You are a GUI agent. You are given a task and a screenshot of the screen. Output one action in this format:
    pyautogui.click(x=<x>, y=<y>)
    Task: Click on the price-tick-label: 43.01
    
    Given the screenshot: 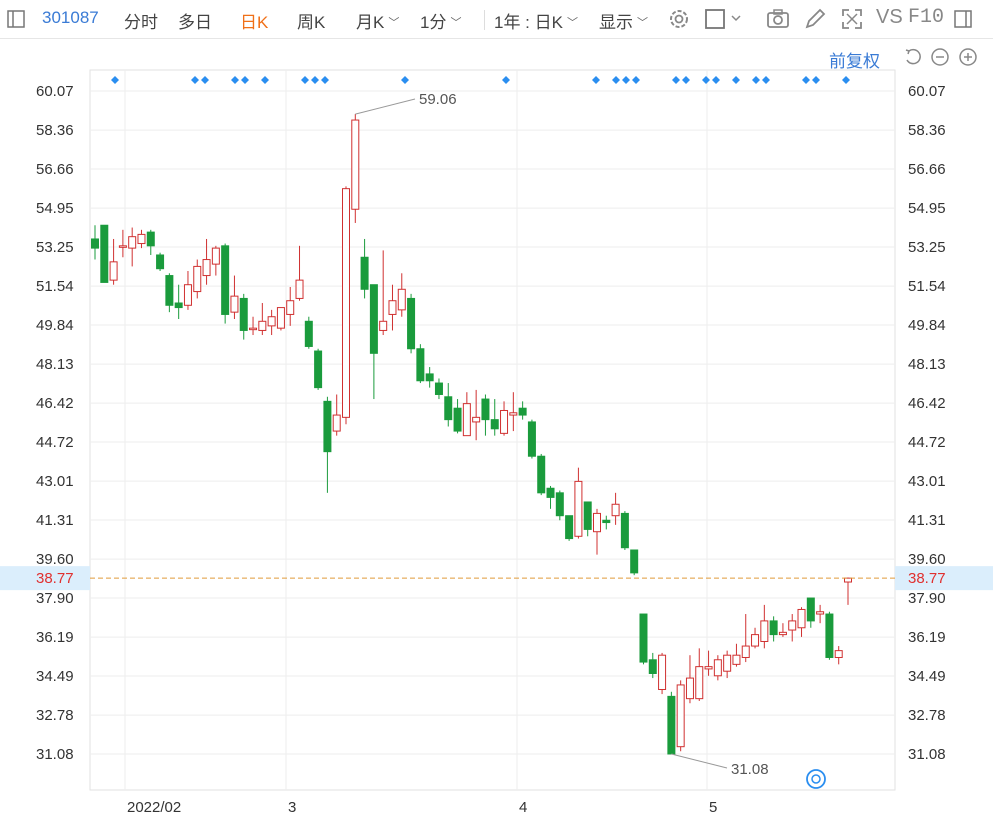 What is the action you would take?
    pyautogui.click(x=55, y=481)
    